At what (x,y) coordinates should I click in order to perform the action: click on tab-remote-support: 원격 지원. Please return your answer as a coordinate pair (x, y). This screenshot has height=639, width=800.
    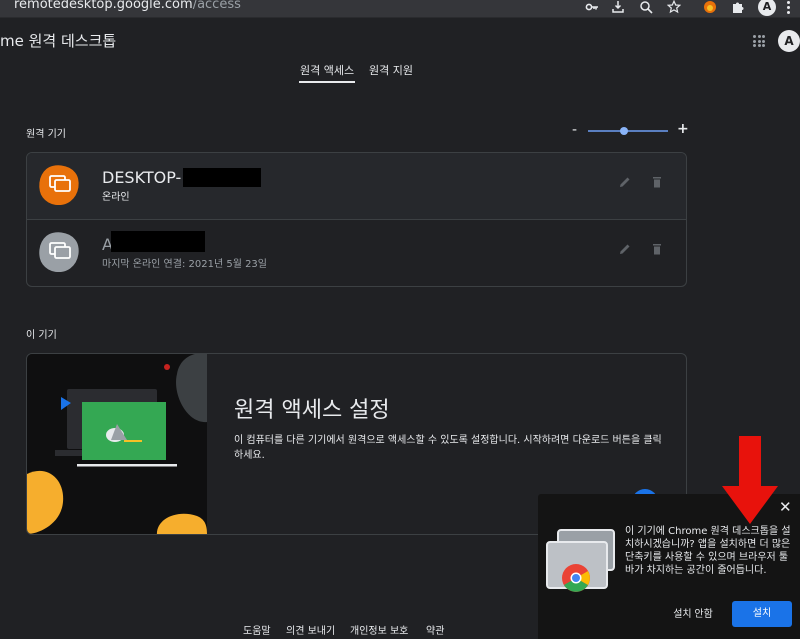
    Looking at the image, I should click on (391, 70).